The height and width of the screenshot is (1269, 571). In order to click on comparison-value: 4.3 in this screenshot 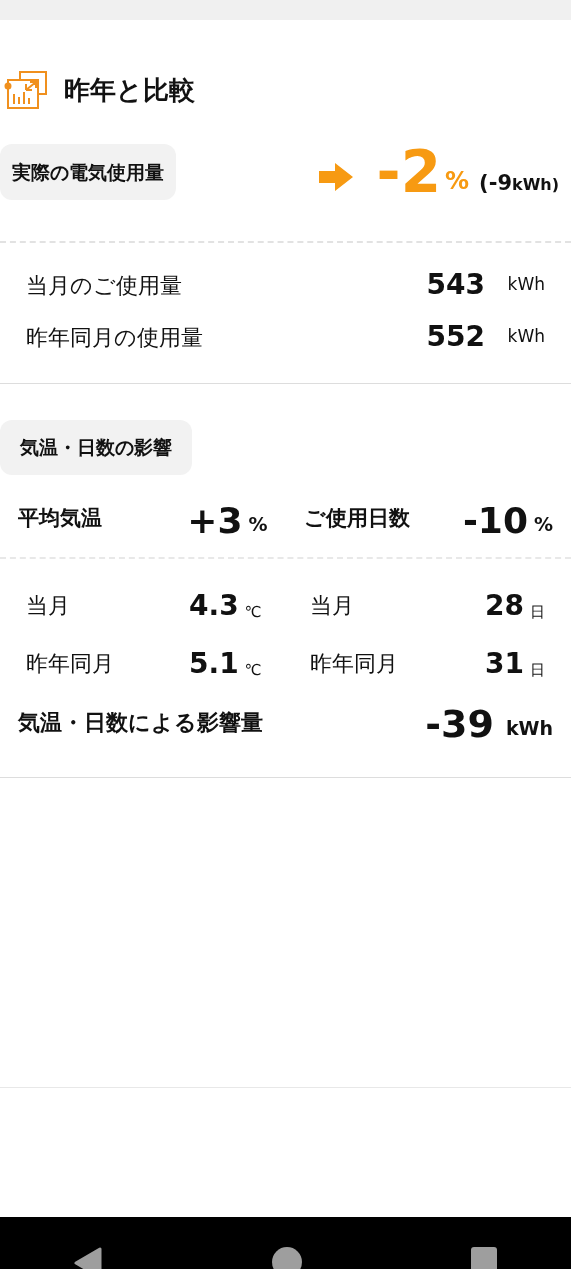, I will do `click(214, 605)`.